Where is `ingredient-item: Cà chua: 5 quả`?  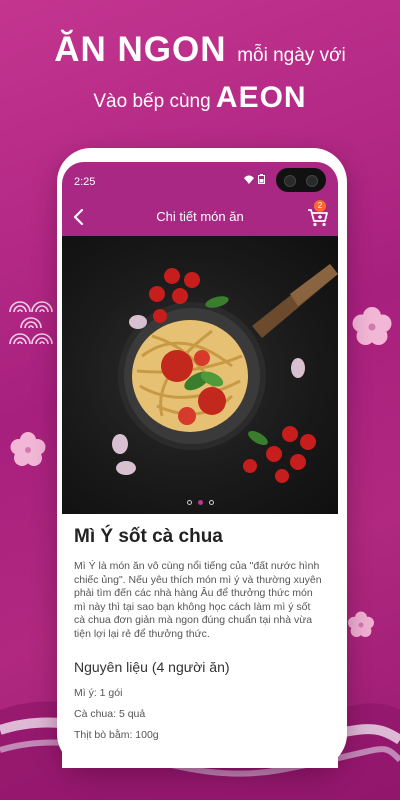 ingredient-item: Cà chua: 5 quả is located at coordinates (110, 714).